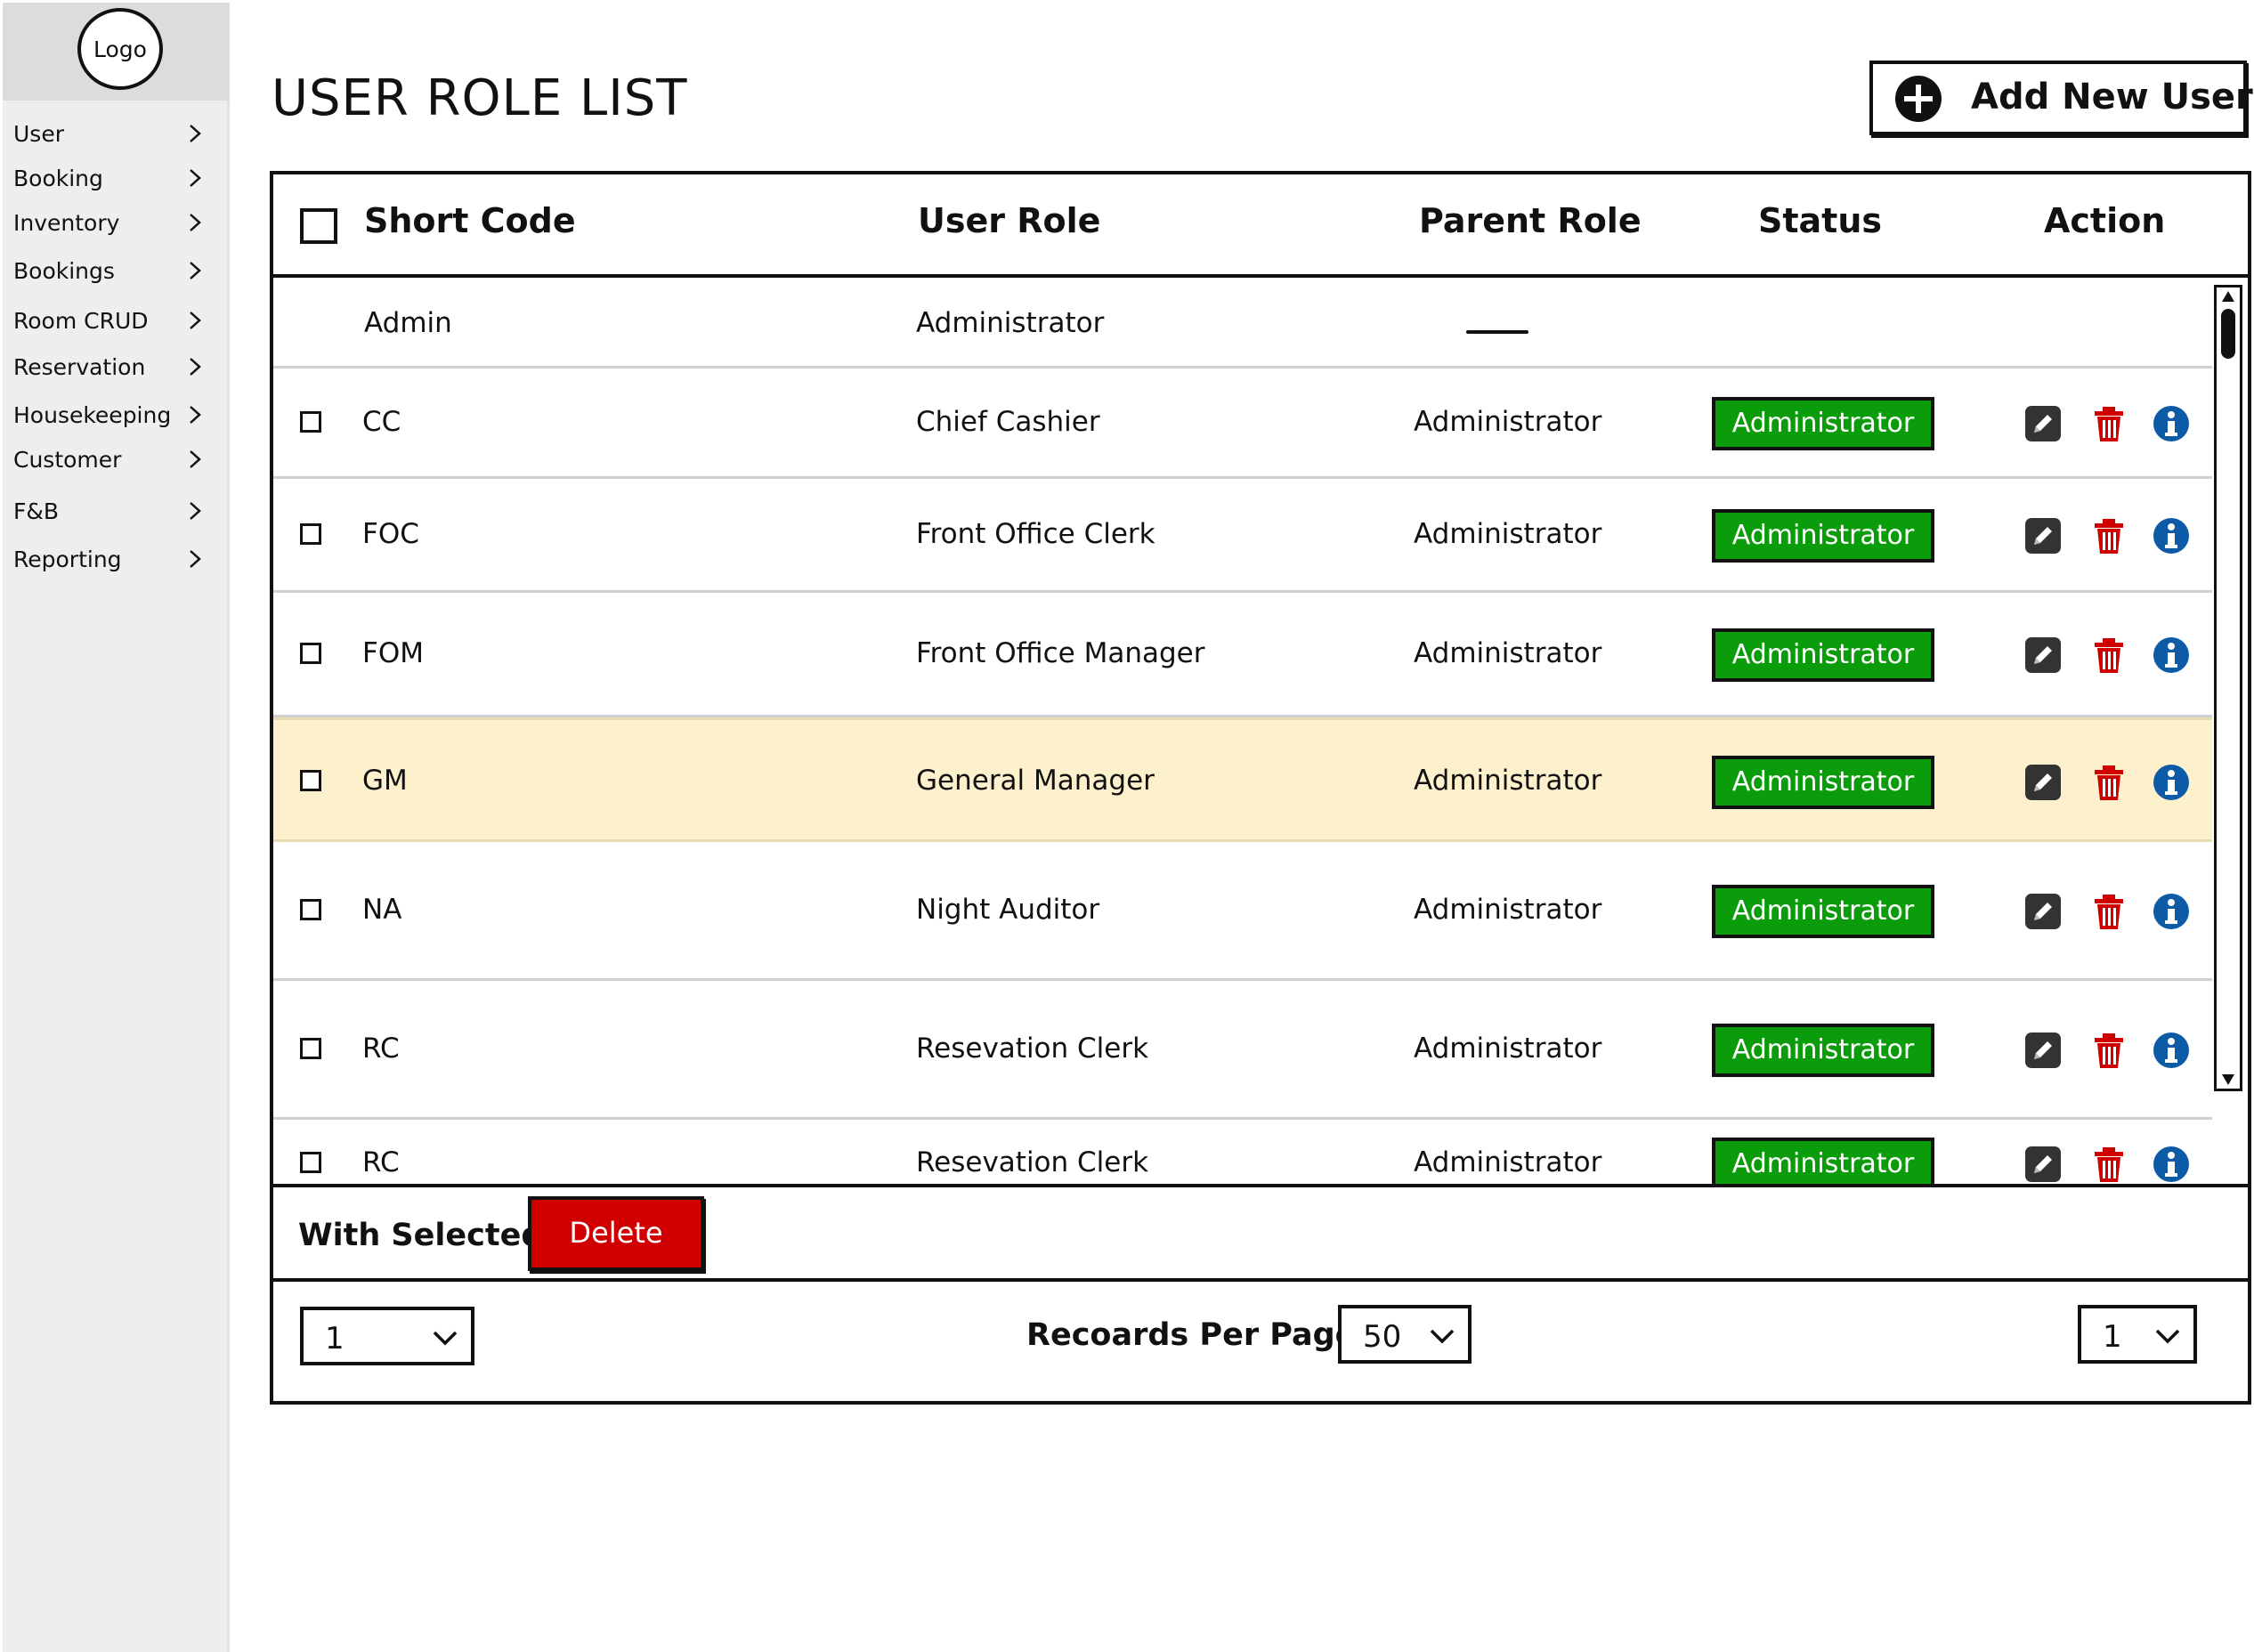 The image size is (2254, 1652). Describe the element at coordinates (120, 49) in the screenshot. I see `logo: Logo` at that location.